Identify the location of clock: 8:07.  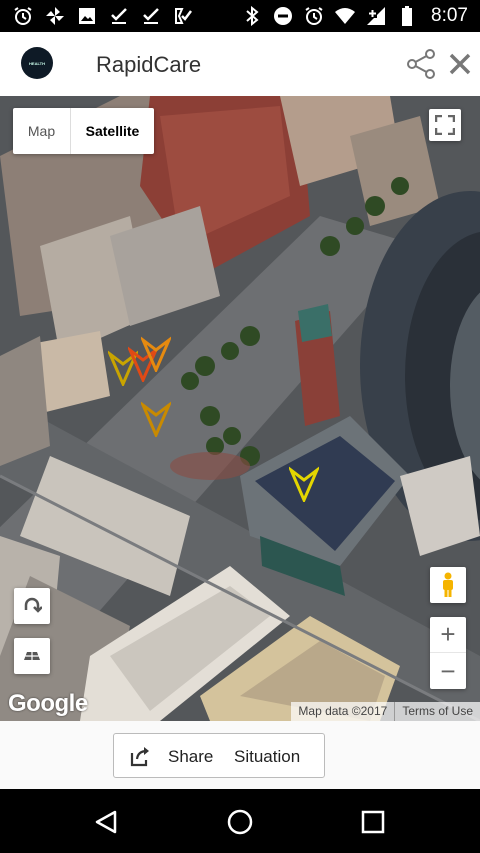
(449, 15).